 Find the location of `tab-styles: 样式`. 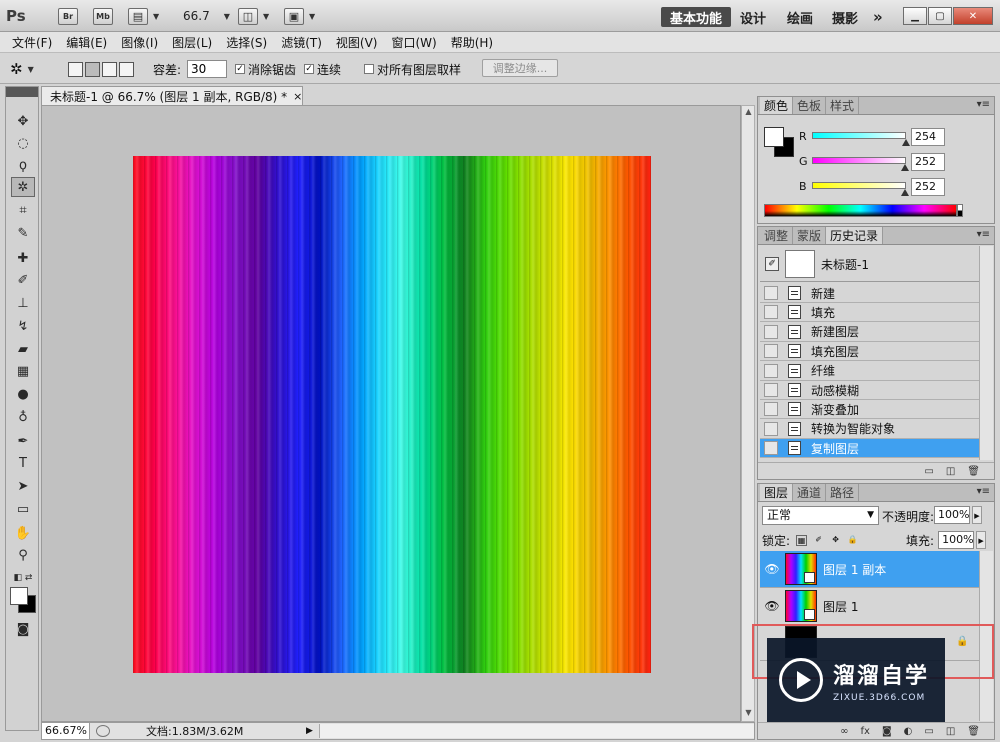

tab-styles: 样式 is located at coordinates (843, 105).